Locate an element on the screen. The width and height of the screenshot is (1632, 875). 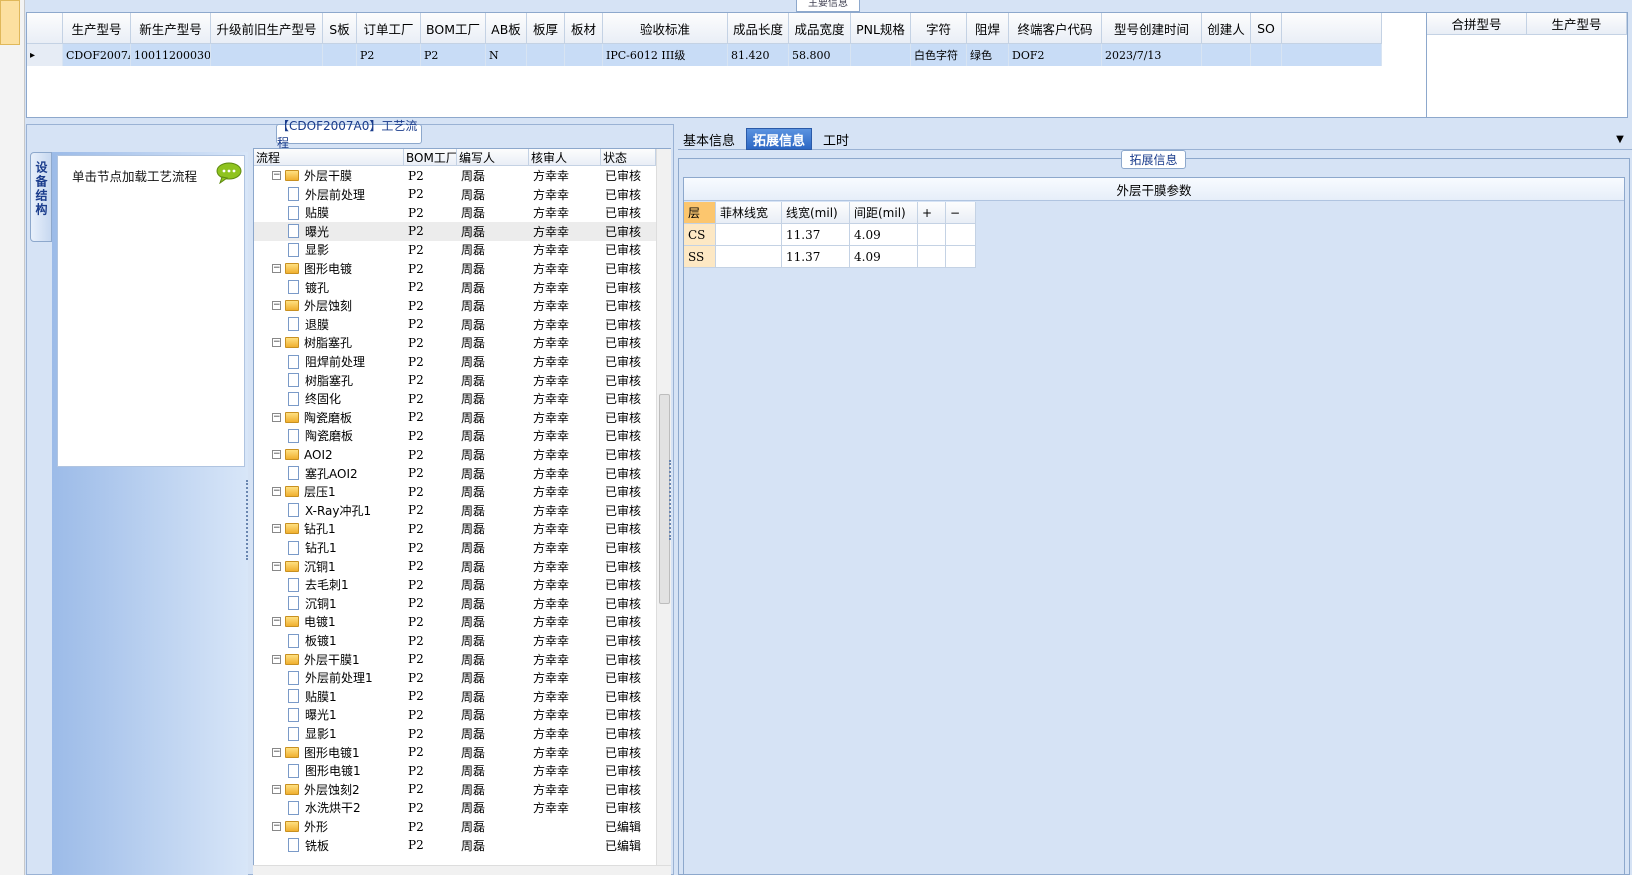
param-column-header: 线宽(mil) is located at coordinates (816, 213).